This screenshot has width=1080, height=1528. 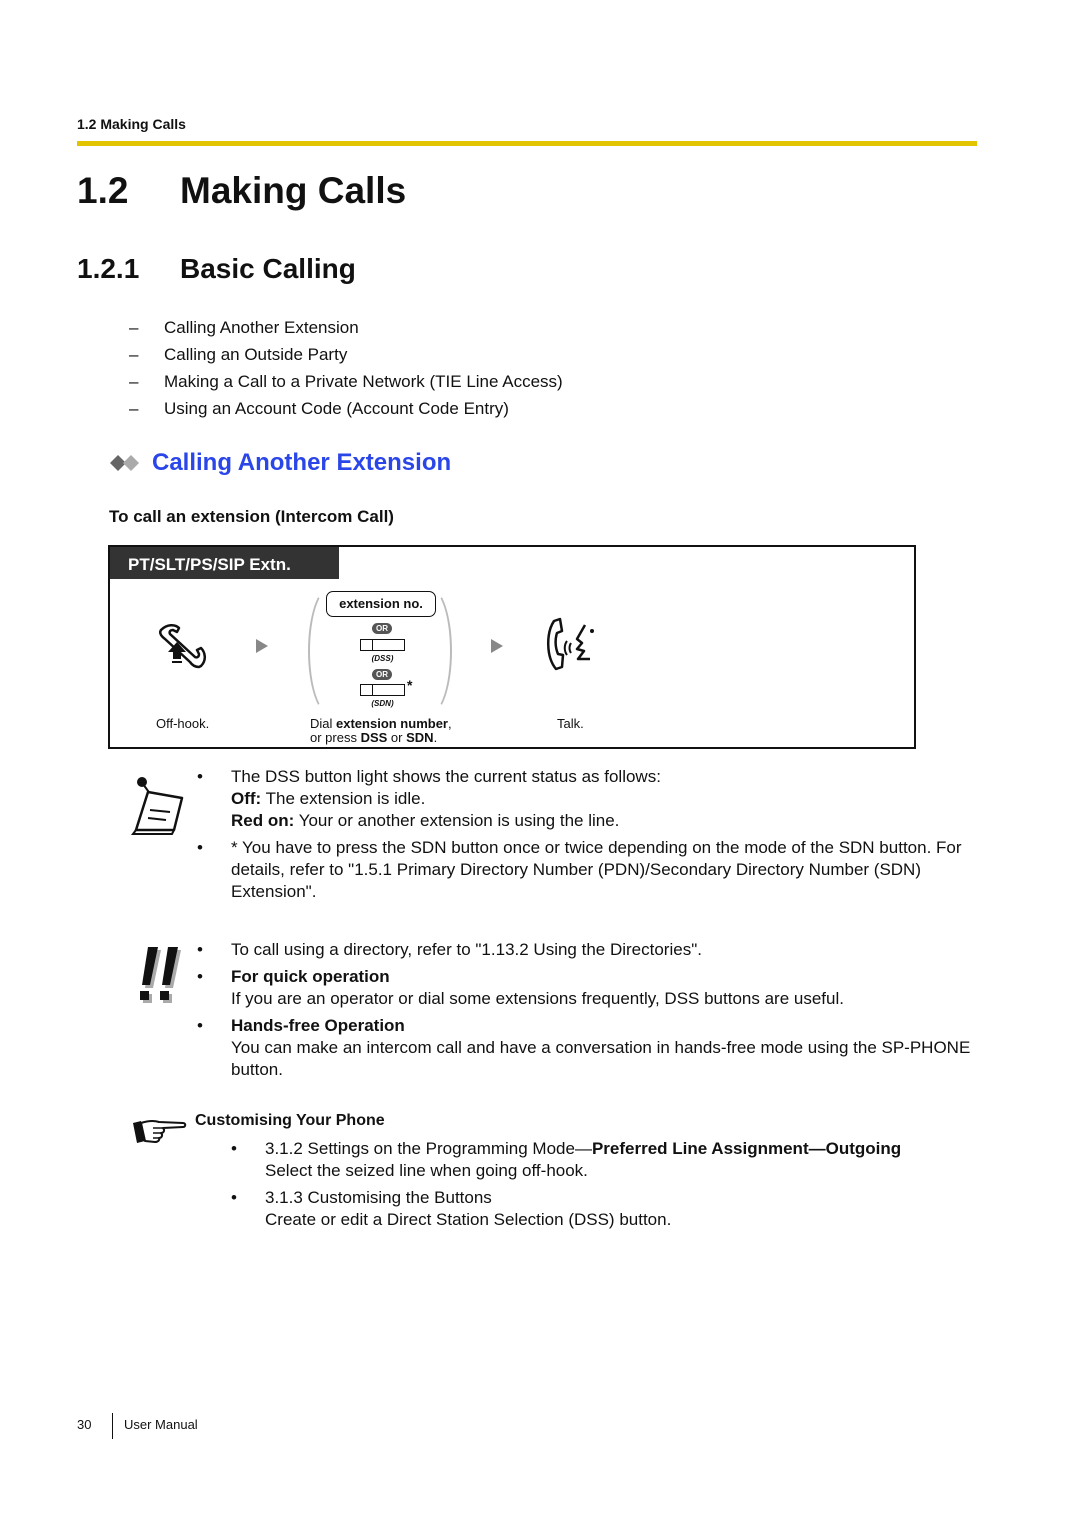 What do you see at coordinates (131, 124) in the screenshot?
I see `running-header: 1.2 Making Calls` at bounding box center [131, 124].